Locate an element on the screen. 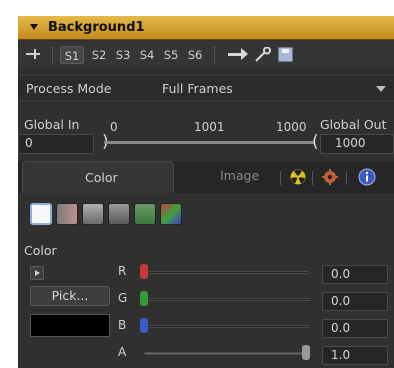  info-icon is located at coordinates (367, 177).